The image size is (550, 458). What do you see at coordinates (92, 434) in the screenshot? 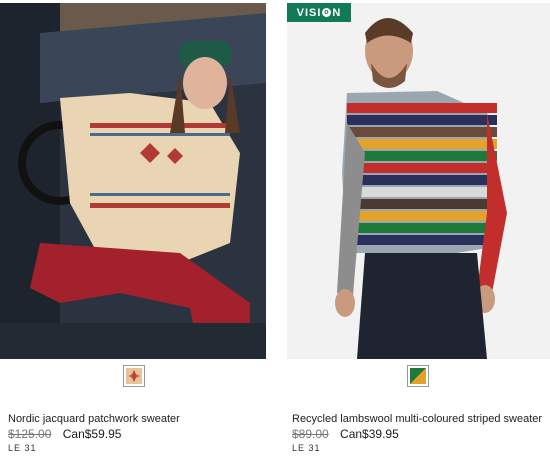
I see `sale-price: Can$59.95` at bounding box center [92, 434].